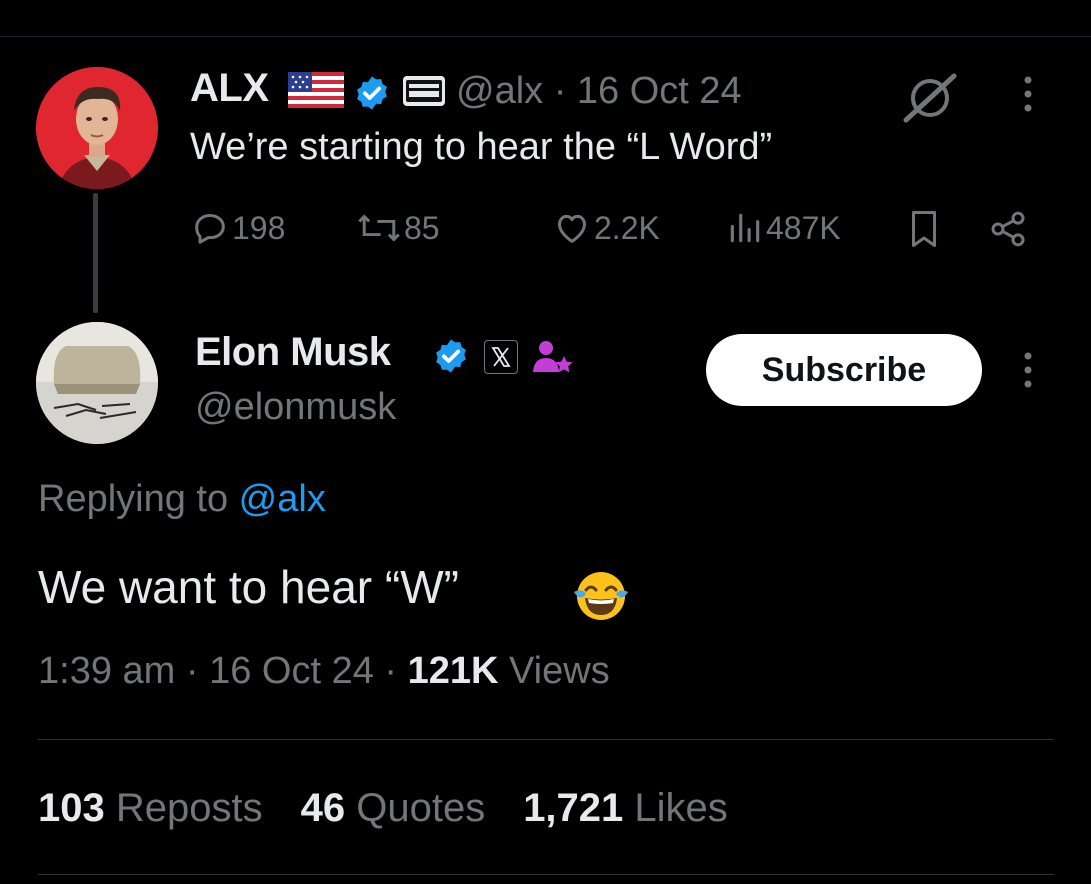  What do you see at coordinates (97, 383) in the screenshot?
I see `elon-avatar` at bounding box center [97, 383].